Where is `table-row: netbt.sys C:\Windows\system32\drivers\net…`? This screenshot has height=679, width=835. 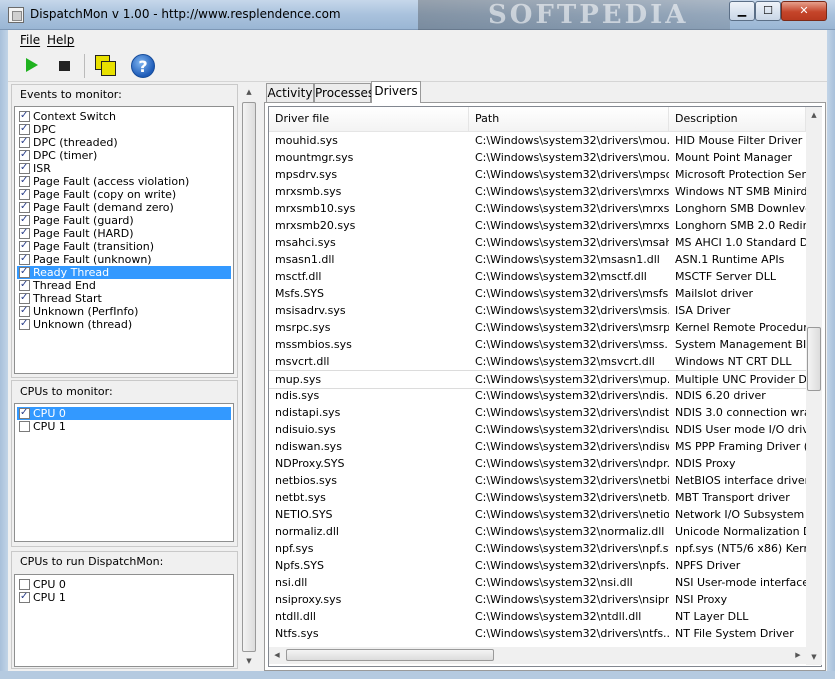
table-row: netbt.sys C:\Windows\system32\drivers\net… is located at coordinates (537, 497).